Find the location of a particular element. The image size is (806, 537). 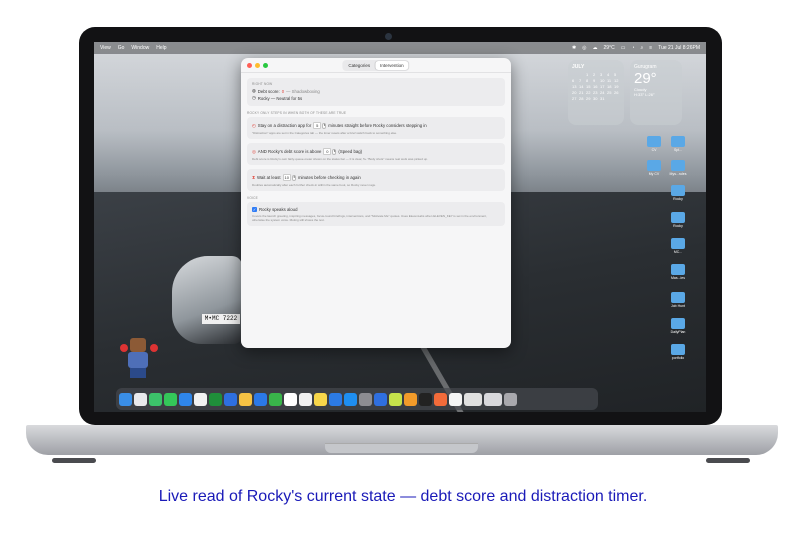

calendar-day is located at coordinates (575, 74).